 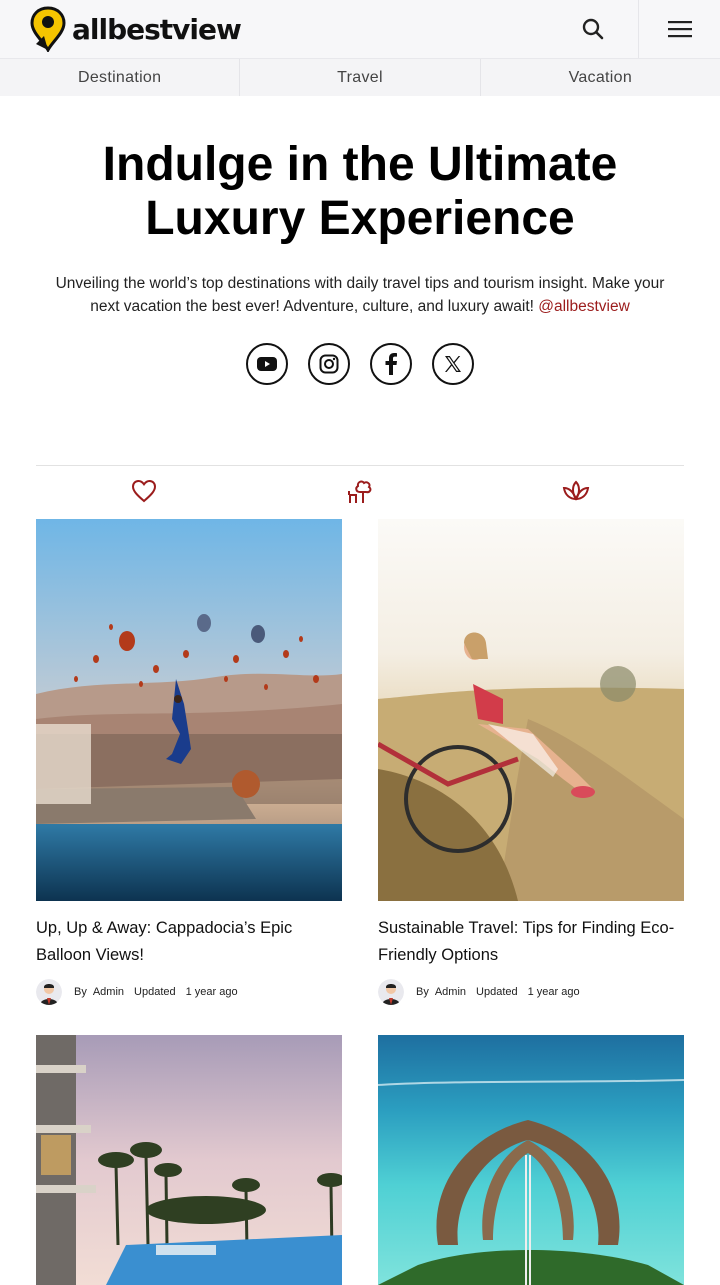 What do you see at coordinates (120, 77) in the screenshot?
I see `nav-item-destination: Destination` at bounding box center [120, 77].